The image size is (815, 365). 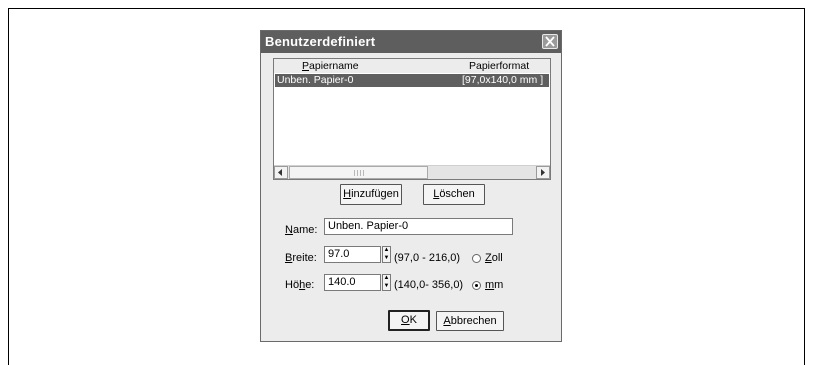 What do you see at coordinates (494, 258) in the screenshot?
I see `inch-label: Zoll` at bounding box center [494, 258].